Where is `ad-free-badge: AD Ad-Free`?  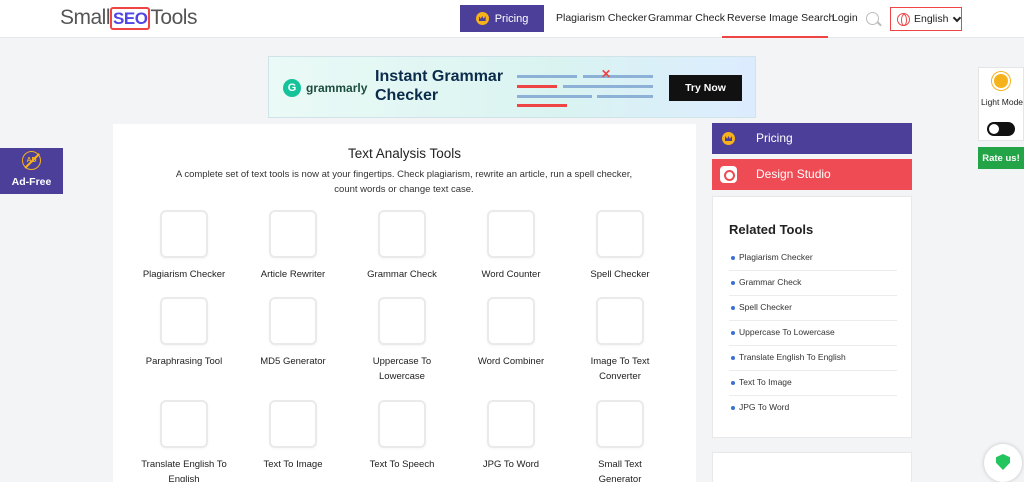
ad-free-badge: AD Ad-Free is located at coordinates (31, 171).